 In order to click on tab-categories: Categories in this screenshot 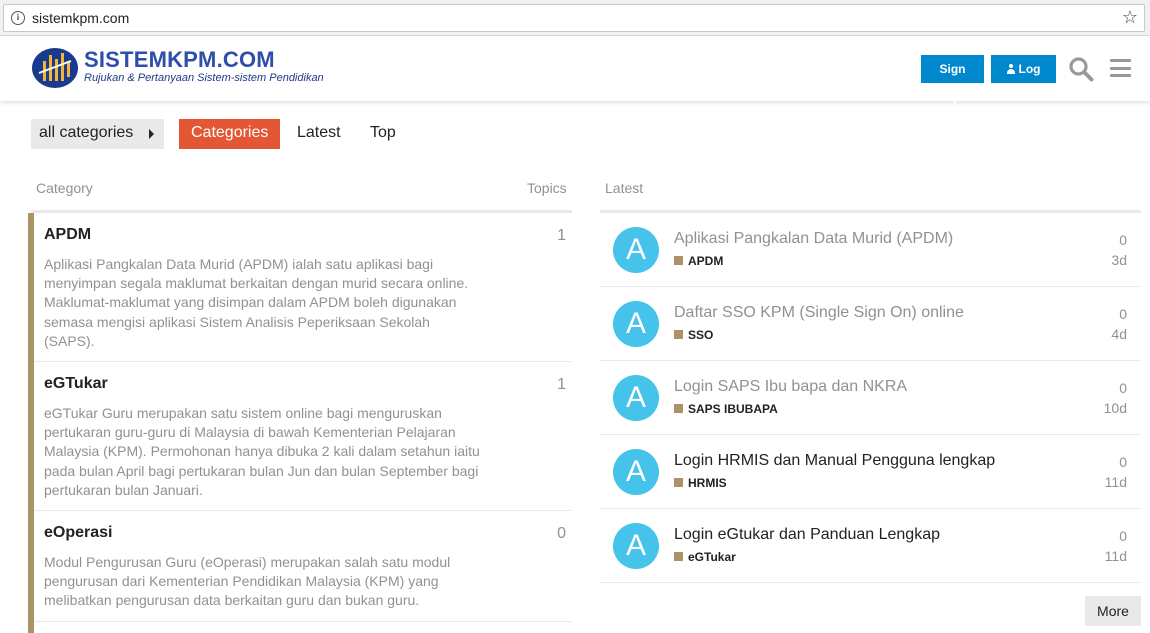, I will do `click(230, 134)`.